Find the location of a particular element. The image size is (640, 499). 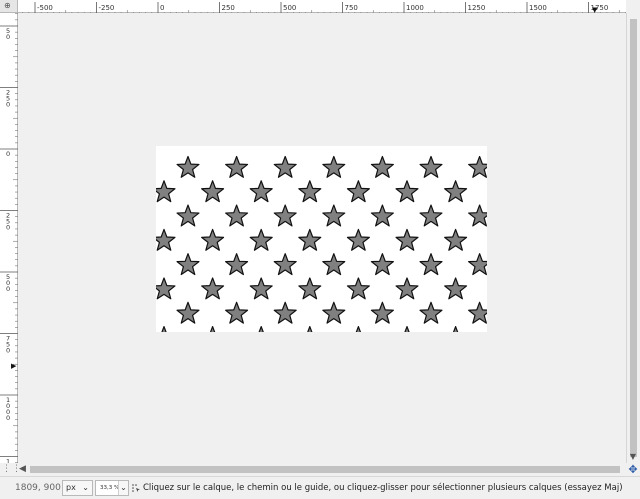

zoom-value: 33,3 % is located at coordinates (110, 488).